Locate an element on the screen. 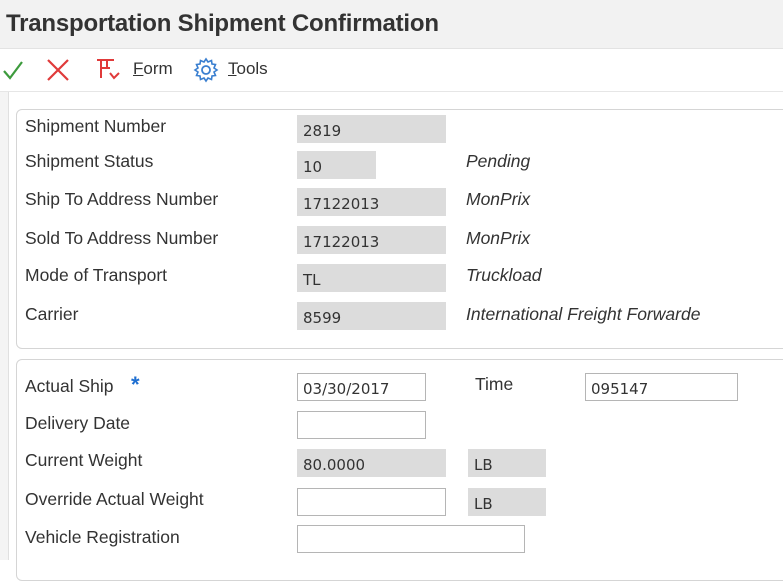 This screenshot has width=783, height=581. carrier-label: Carrier is located at coordinates (52, 314).